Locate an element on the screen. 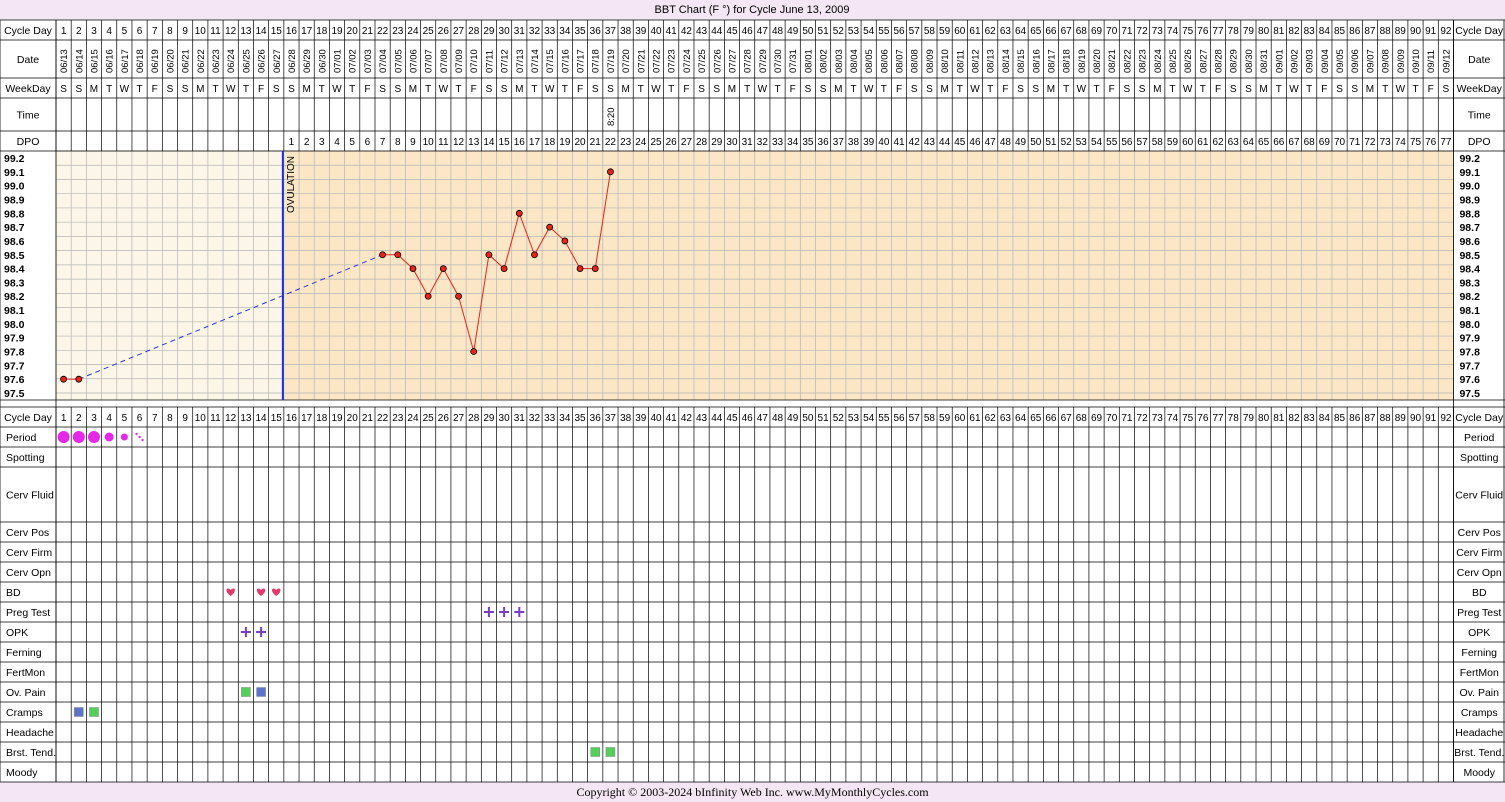 This screenshot has height=802, width=1505. obs-label: Cerv Pos is located at coordinates (27, 533).